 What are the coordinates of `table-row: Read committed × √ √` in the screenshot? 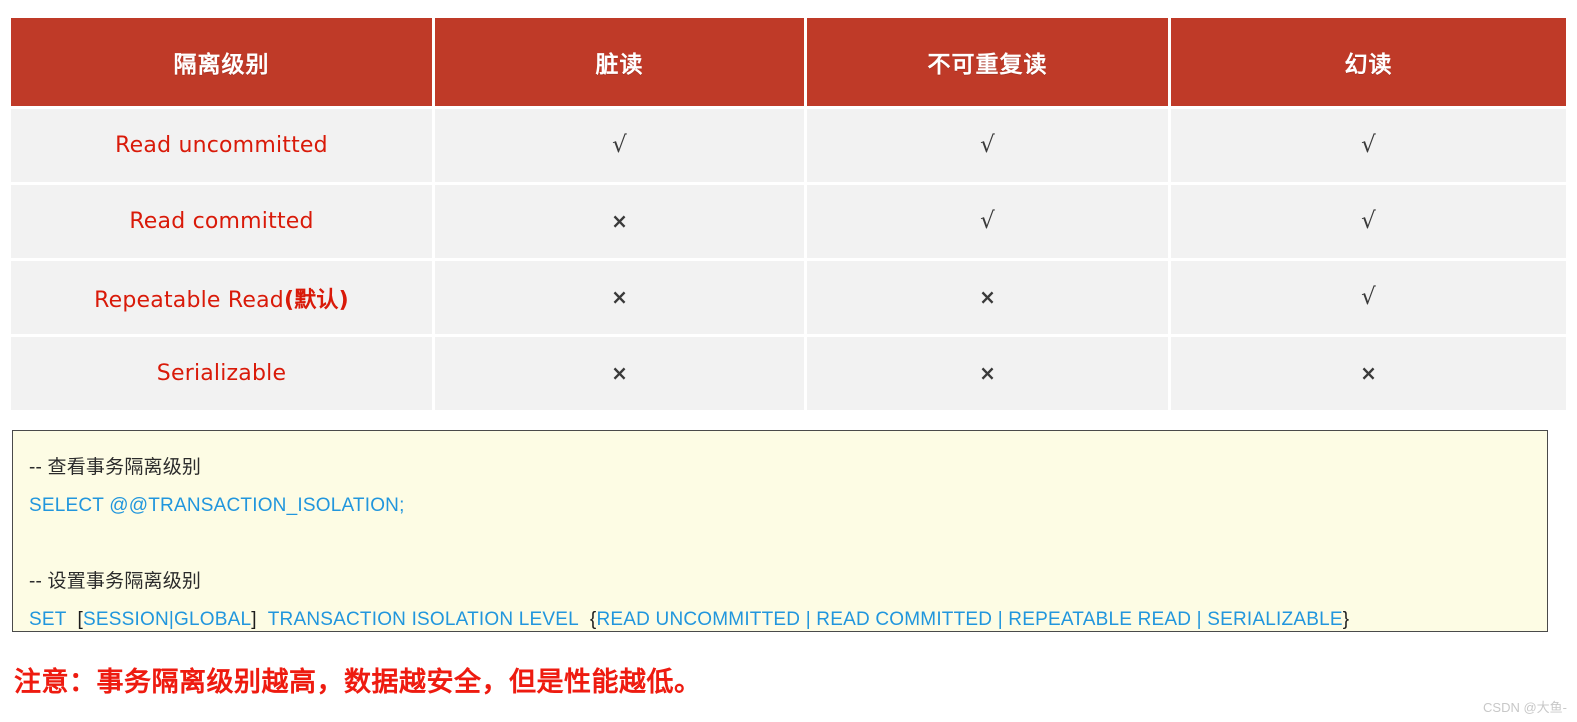 It's located at (788, 223).